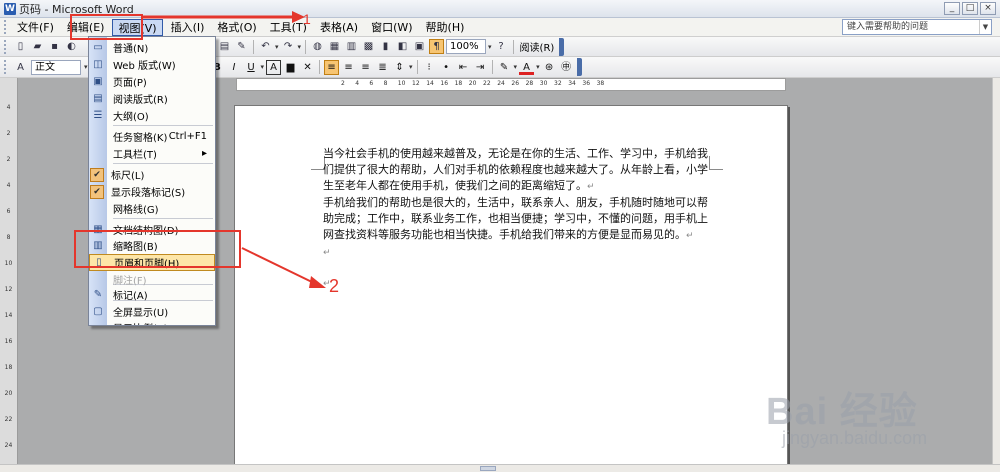  Describe the element at coordinates (334, 286) in the screenshot. I see `annotation-step-2: 2` at that location.